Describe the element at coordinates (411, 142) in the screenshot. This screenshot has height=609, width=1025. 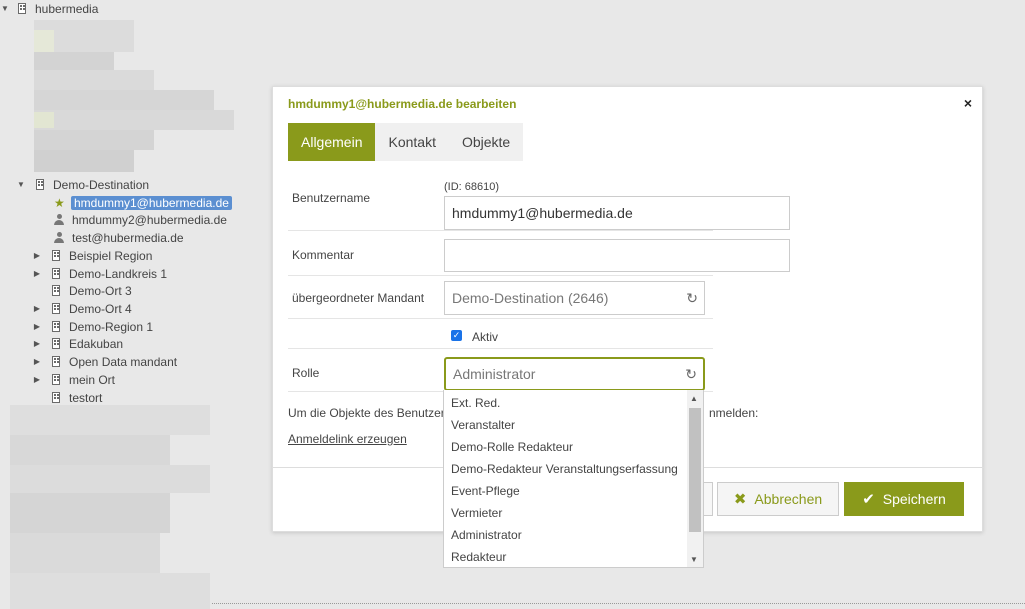
I see `tab-kontakt: Kontakt` at that location.